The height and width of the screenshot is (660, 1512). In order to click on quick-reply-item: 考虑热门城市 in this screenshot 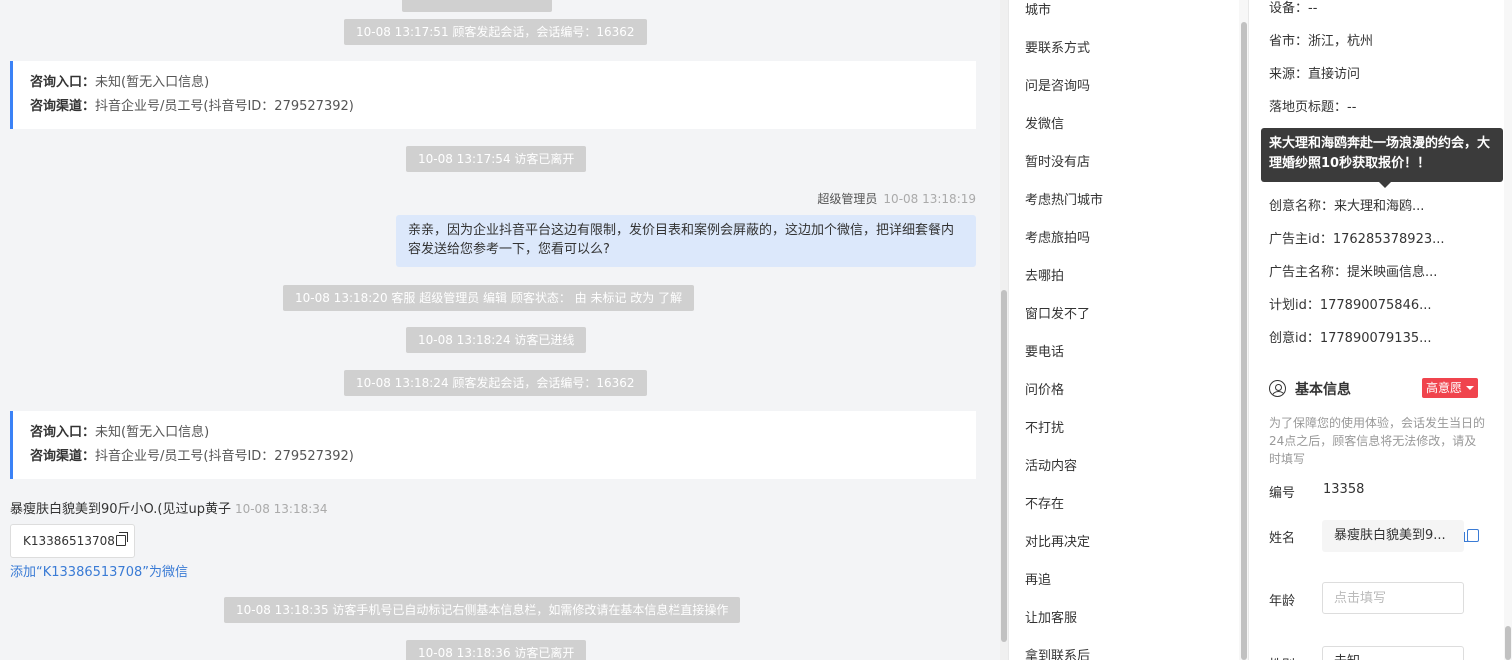, I will do `click(1064, 198)`.